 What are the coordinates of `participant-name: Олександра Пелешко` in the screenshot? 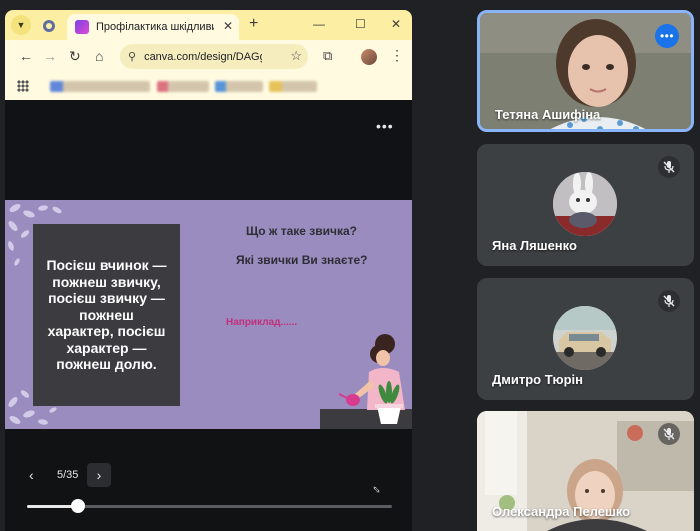 It's located at (561, 511).